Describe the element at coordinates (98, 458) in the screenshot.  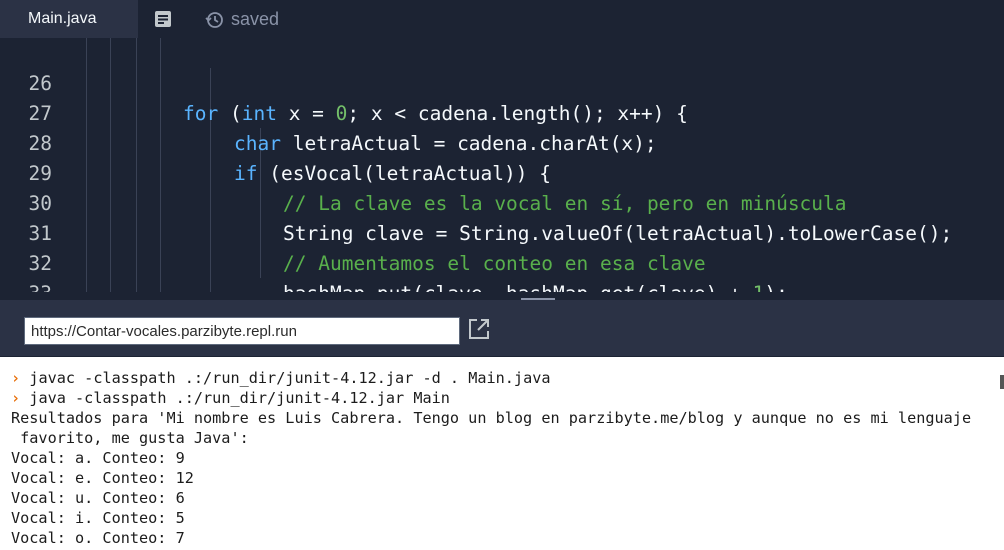
I see `console-line: Vocal: a. Conteo: 9` at that location.